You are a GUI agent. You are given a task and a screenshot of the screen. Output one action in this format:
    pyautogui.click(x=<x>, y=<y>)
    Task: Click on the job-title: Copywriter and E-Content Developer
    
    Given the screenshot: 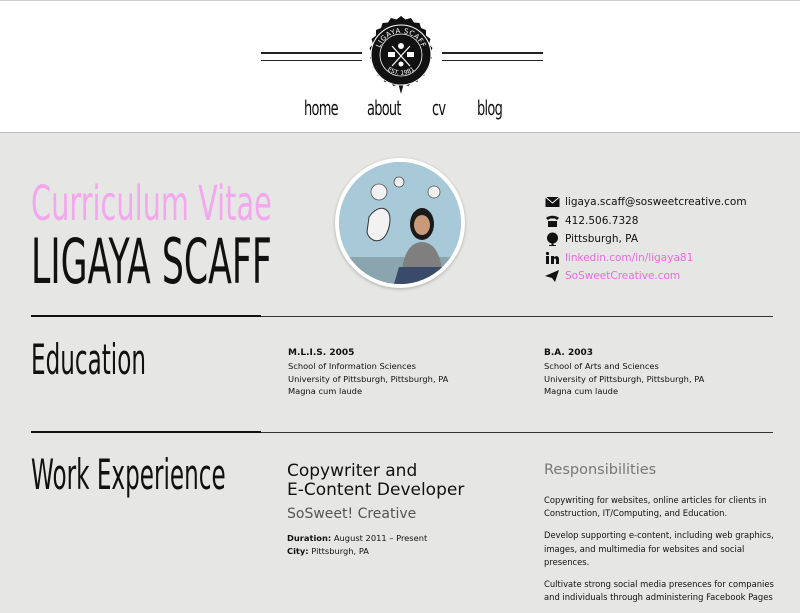 What is the action you would take?
    pyautogui.click(x=375, y=481)
    